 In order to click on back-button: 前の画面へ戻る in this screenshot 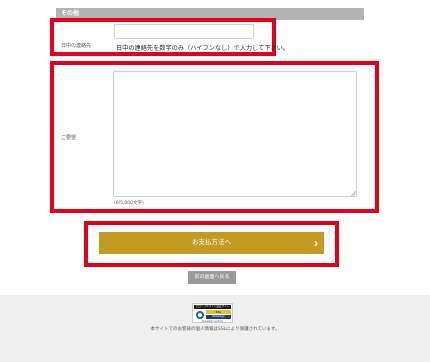, I will do `click(212, 277)`.